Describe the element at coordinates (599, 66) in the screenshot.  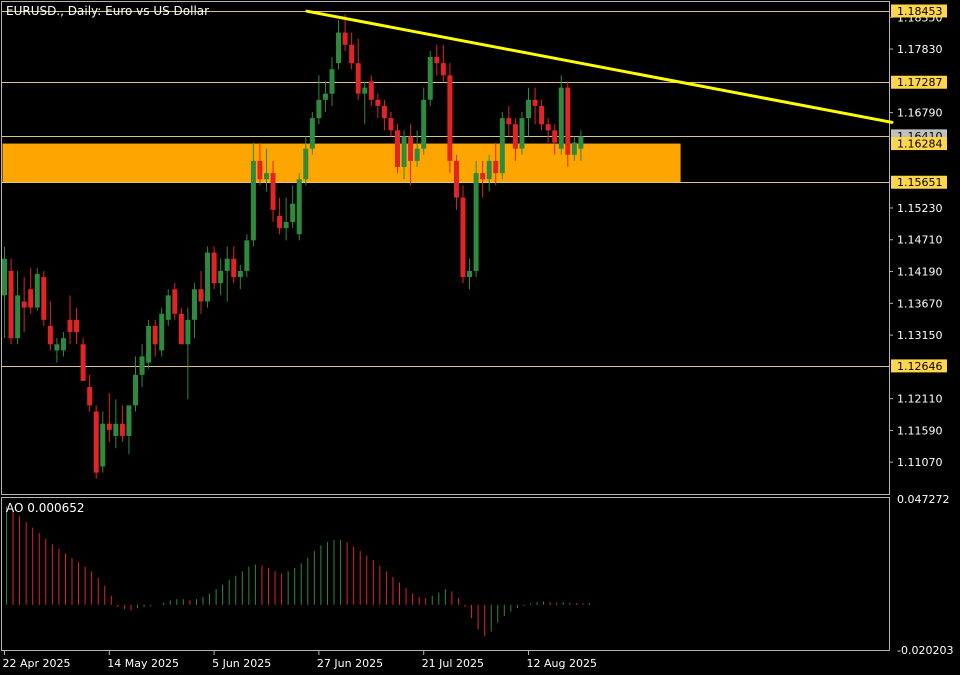
I see `trendline` at that location.